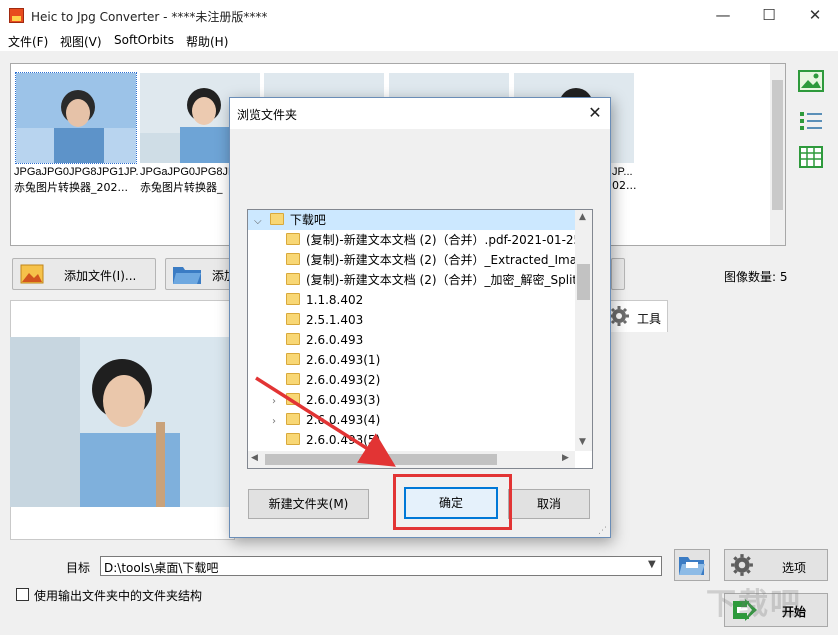  Describe the element at coordinates (118, 596) in the screenshot. I see `folder-structure-label: 使用输出文件夹中的文件夹结构` at that location.